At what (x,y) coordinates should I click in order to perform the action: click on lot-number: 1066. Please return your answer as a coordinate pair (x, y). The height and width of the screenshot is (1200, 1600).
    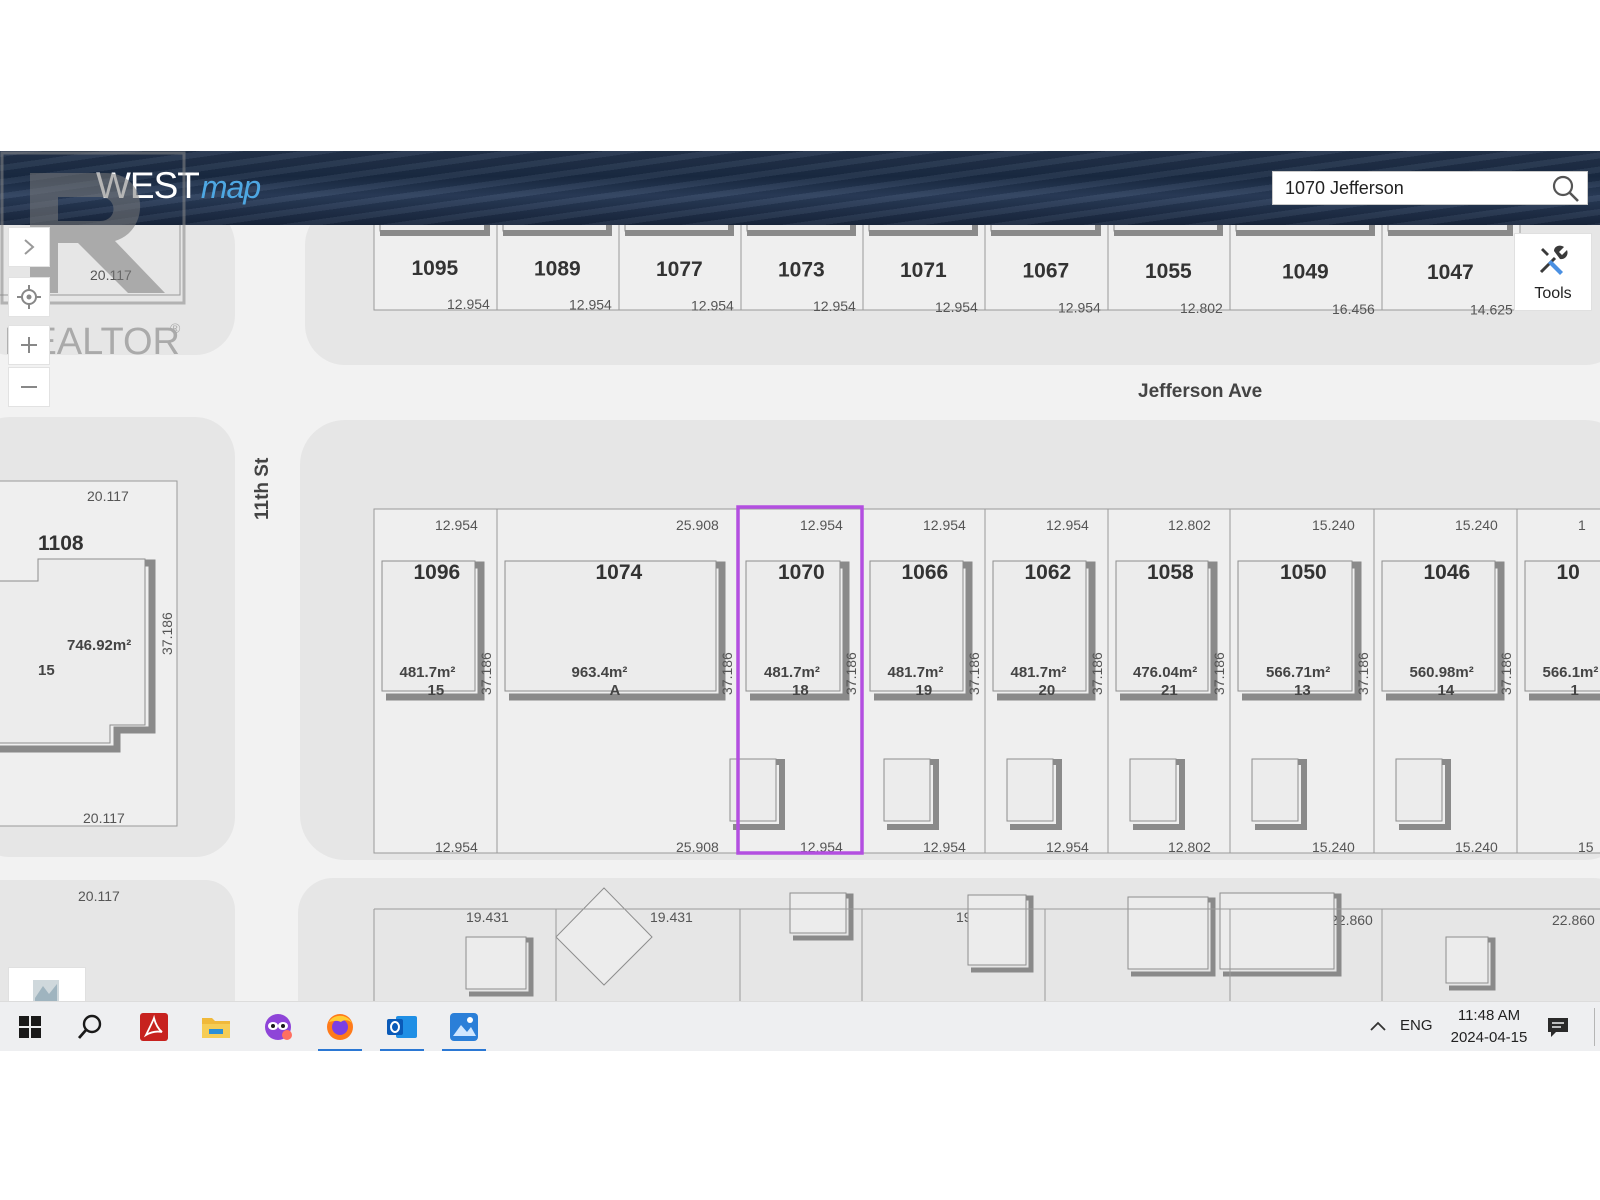
    Looking at the image, I should click on (925, 572).